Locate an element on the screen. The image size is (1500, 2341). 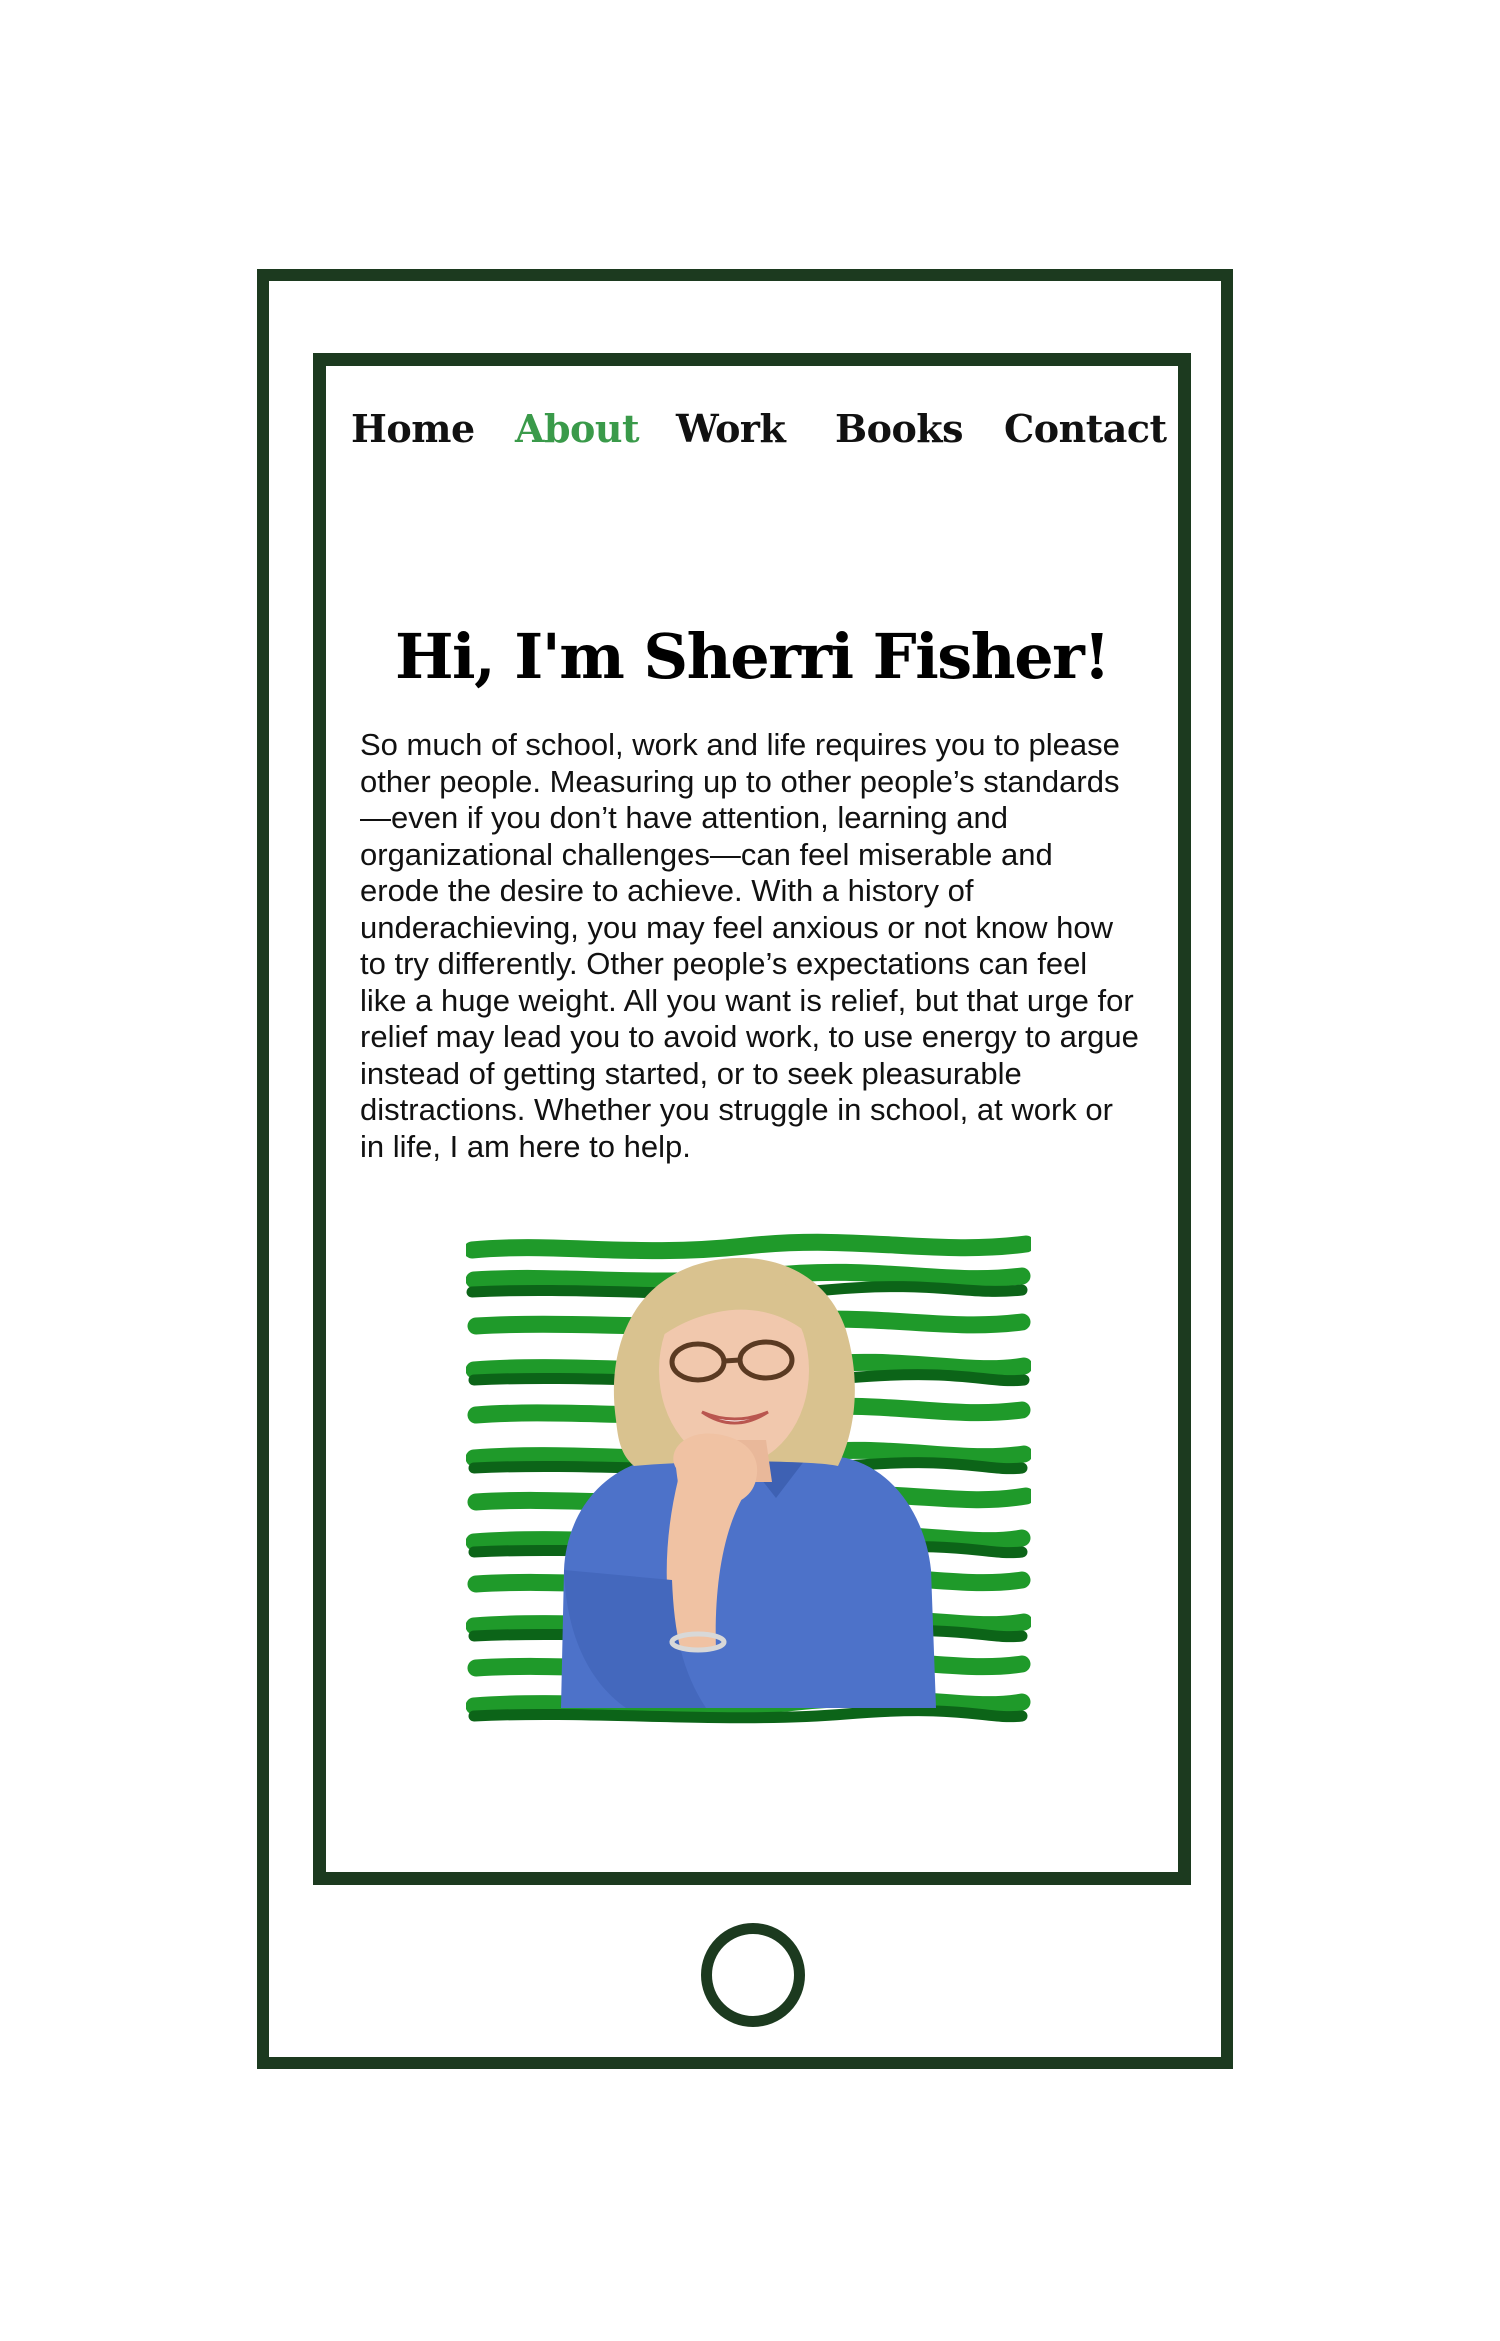
nav-item-about: About is located at coordinates (577, 428).